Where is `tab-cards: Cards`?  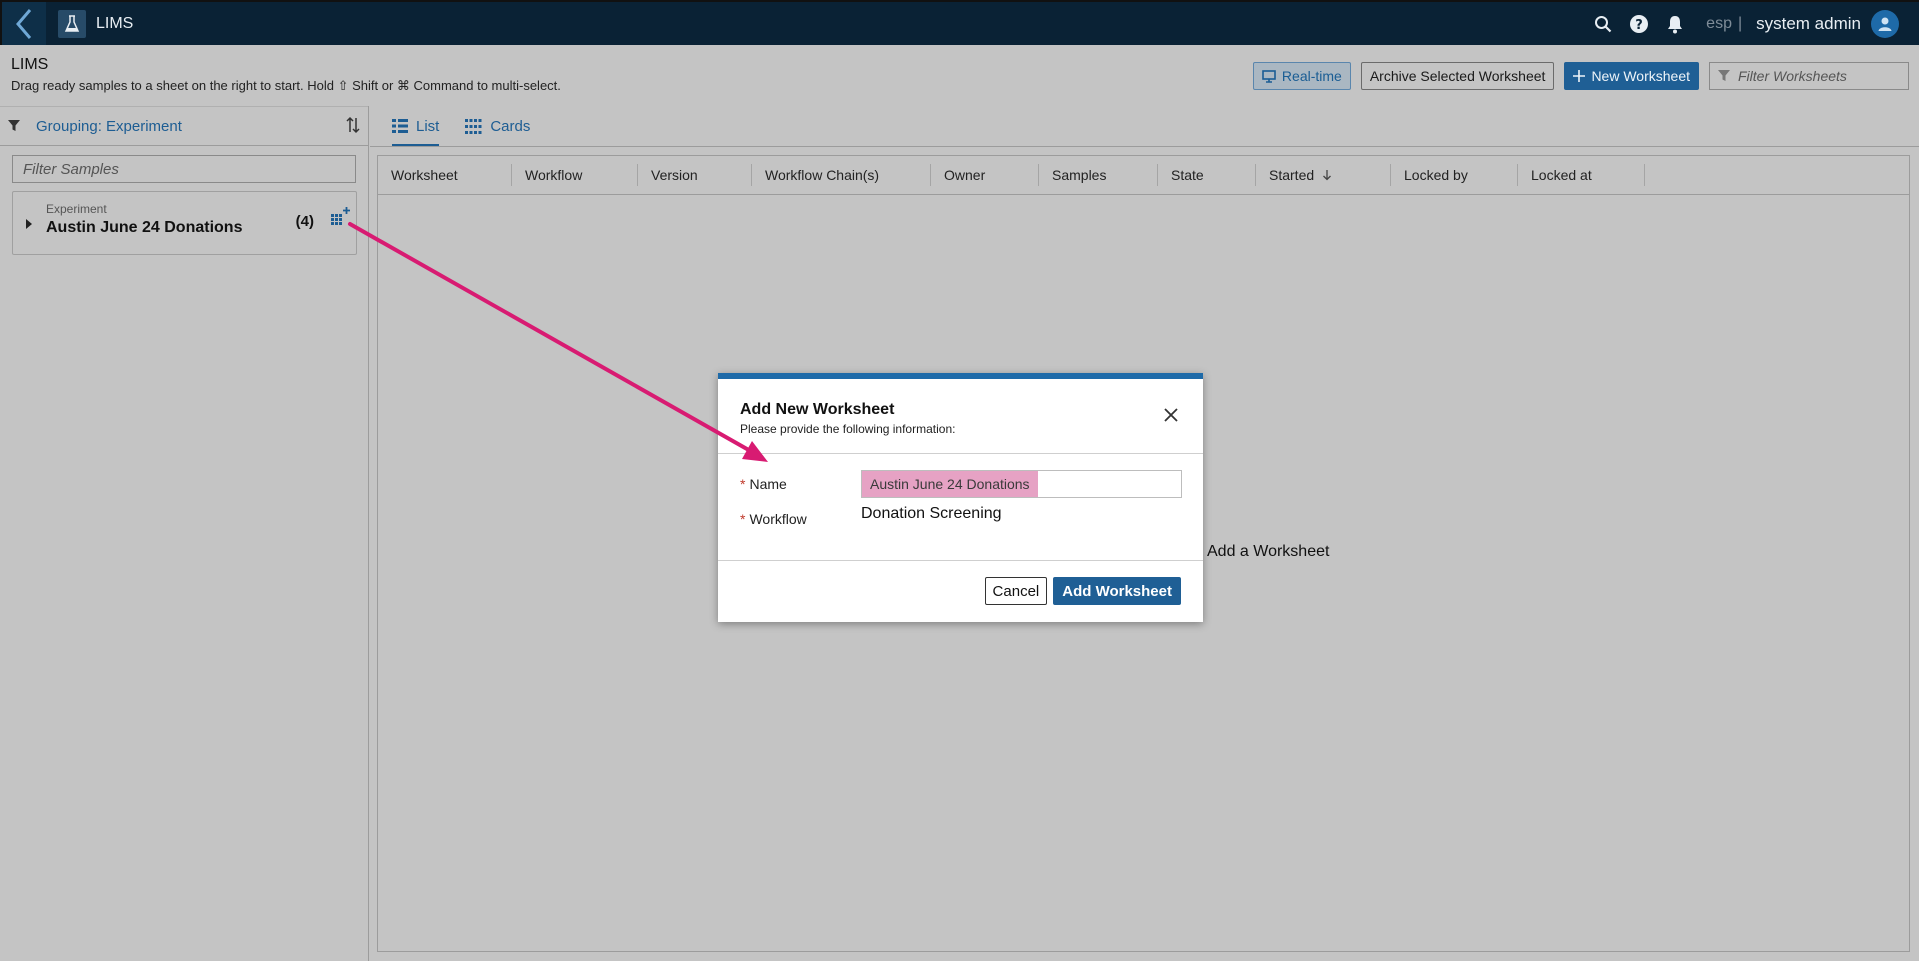 tab-cards: Cards is located at coordinates (497, 126).